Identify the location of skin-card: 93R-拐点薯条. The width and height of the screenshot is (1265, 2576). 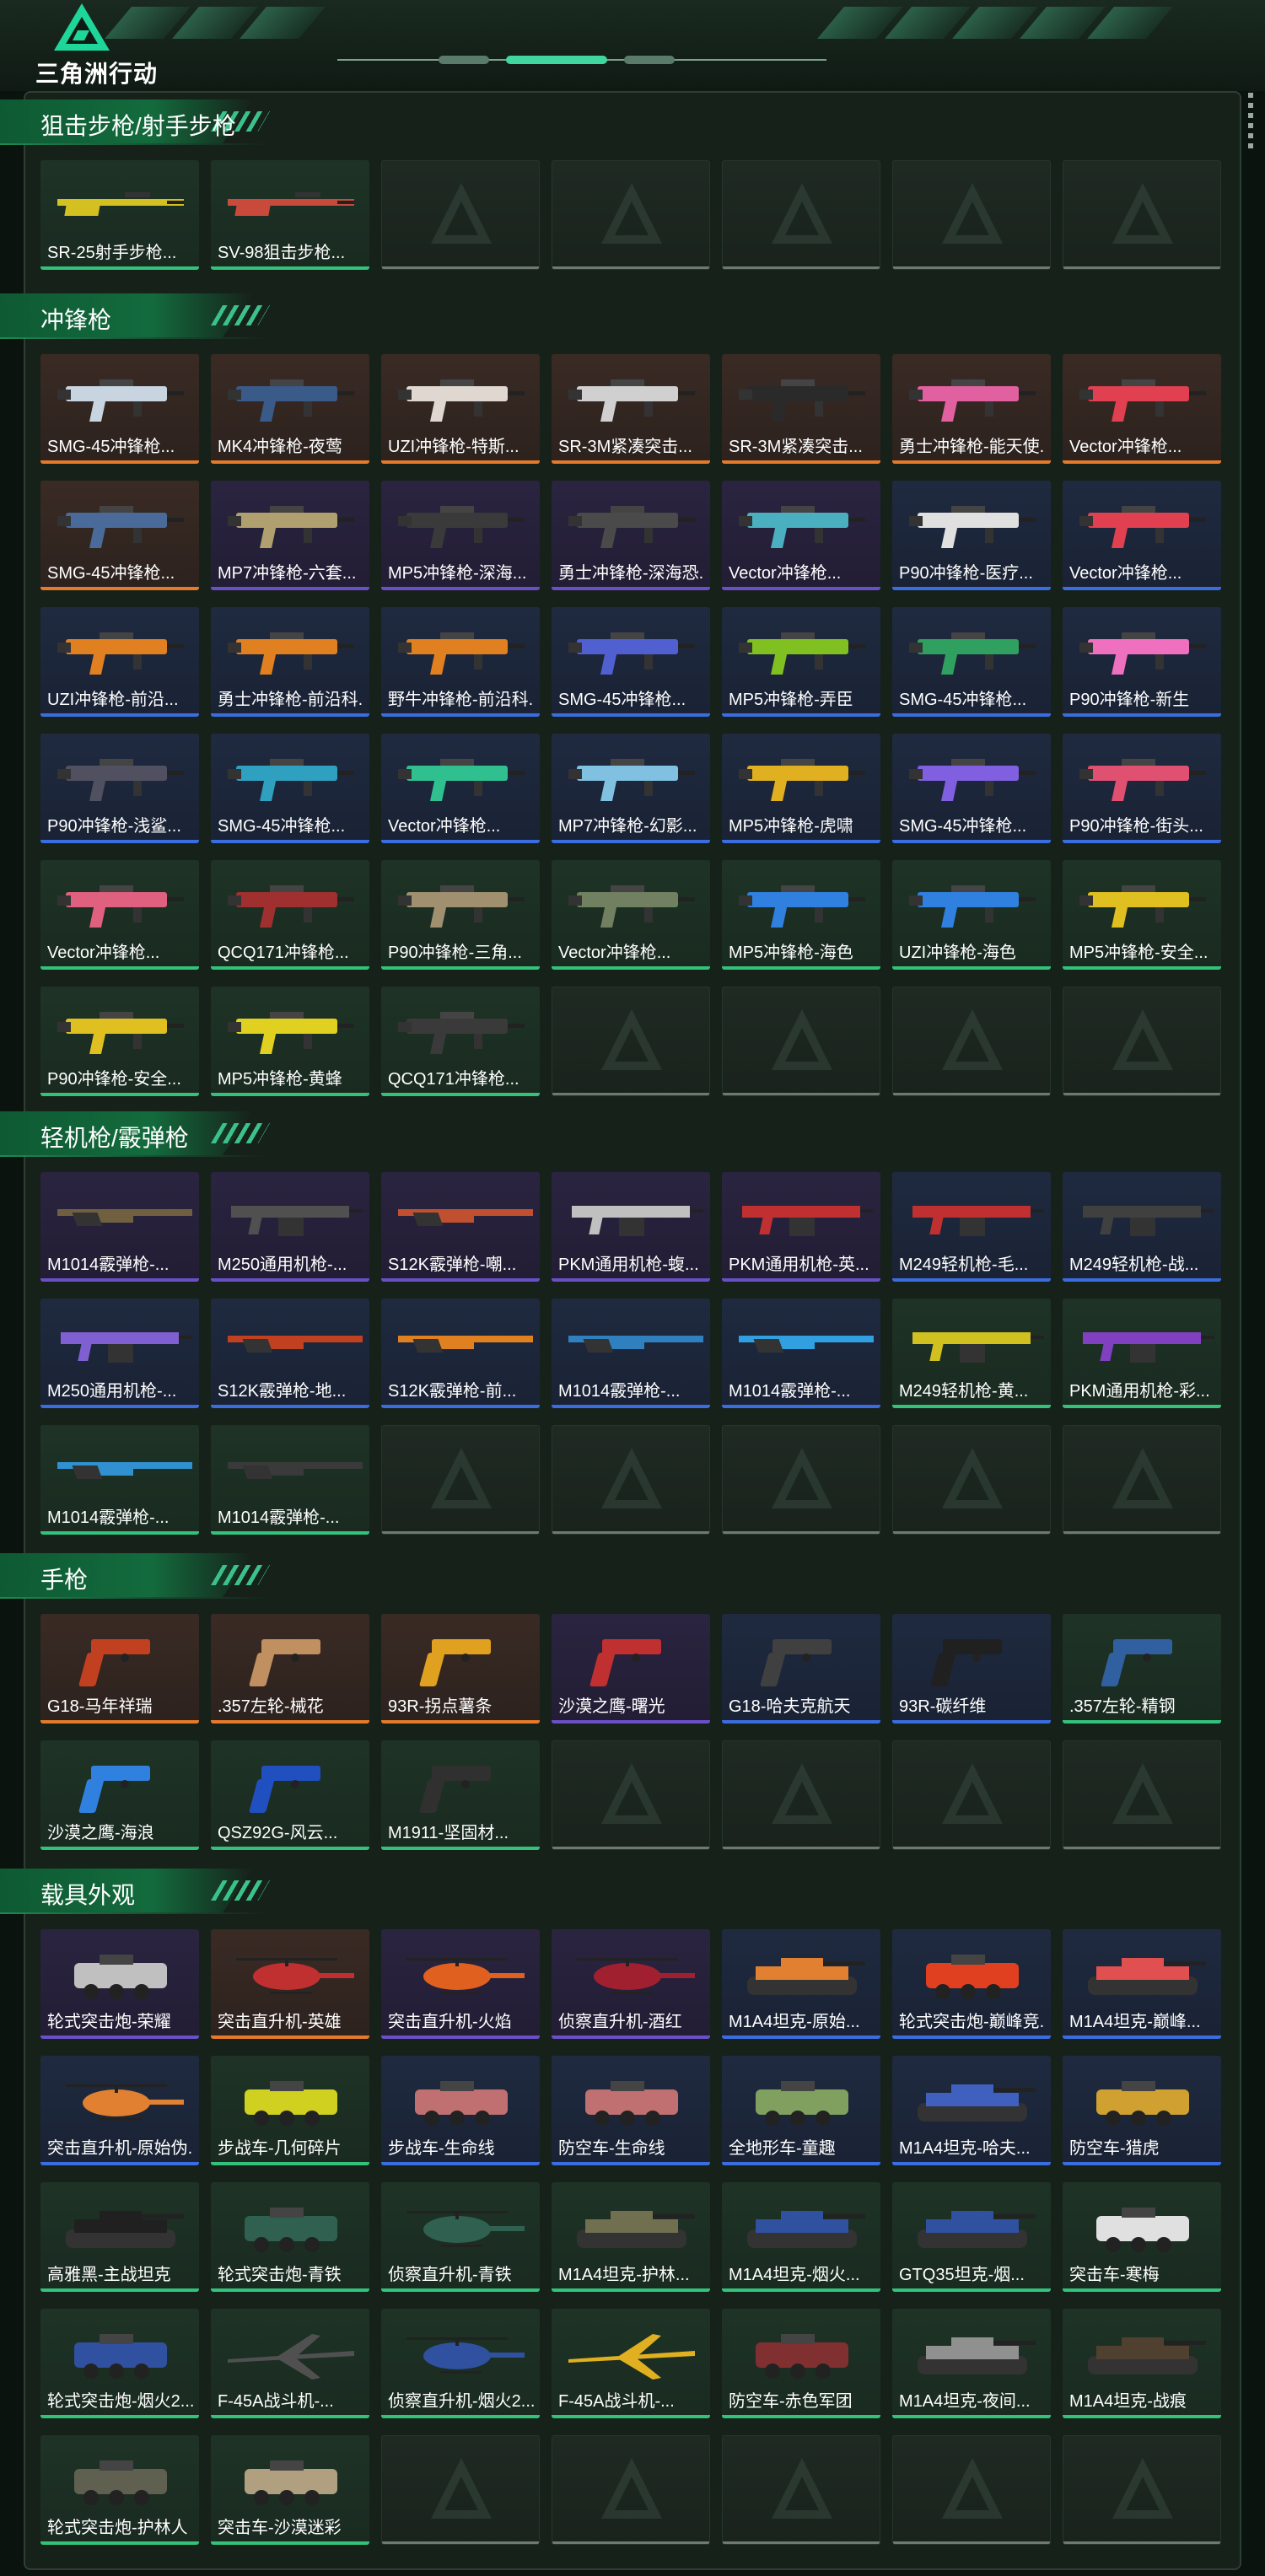
(460, 1669).